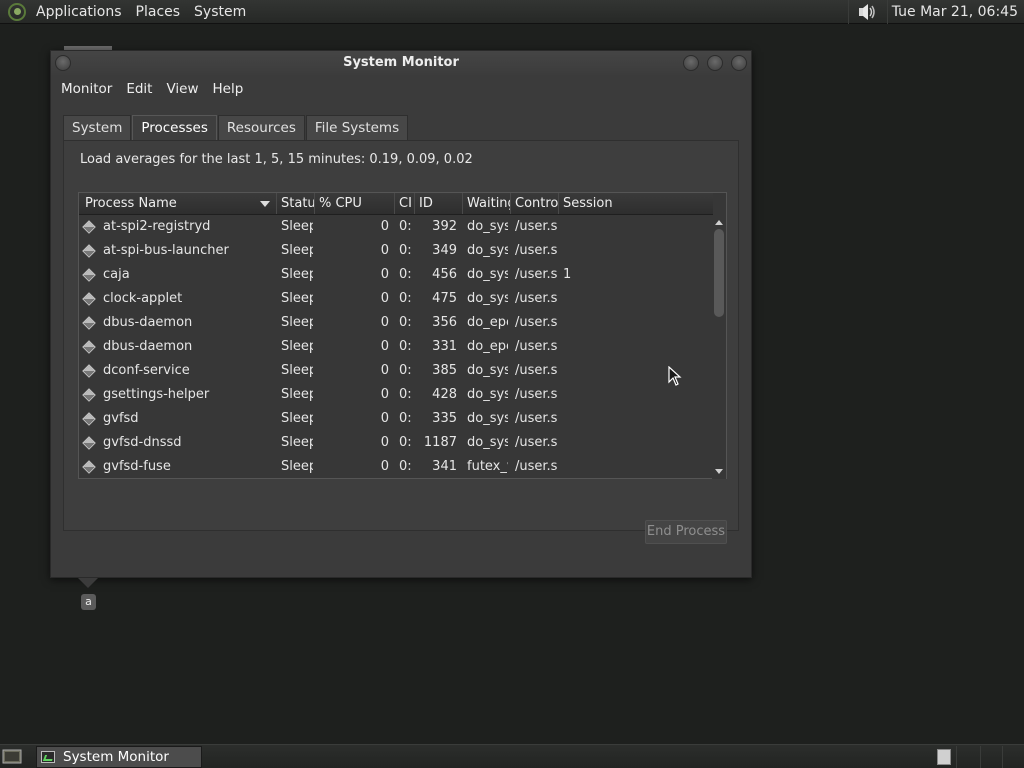  What do you see at coordinates (140, 89) in the screenshot?
I see `menu-edit: Edit` at bounding box center [140, 89].